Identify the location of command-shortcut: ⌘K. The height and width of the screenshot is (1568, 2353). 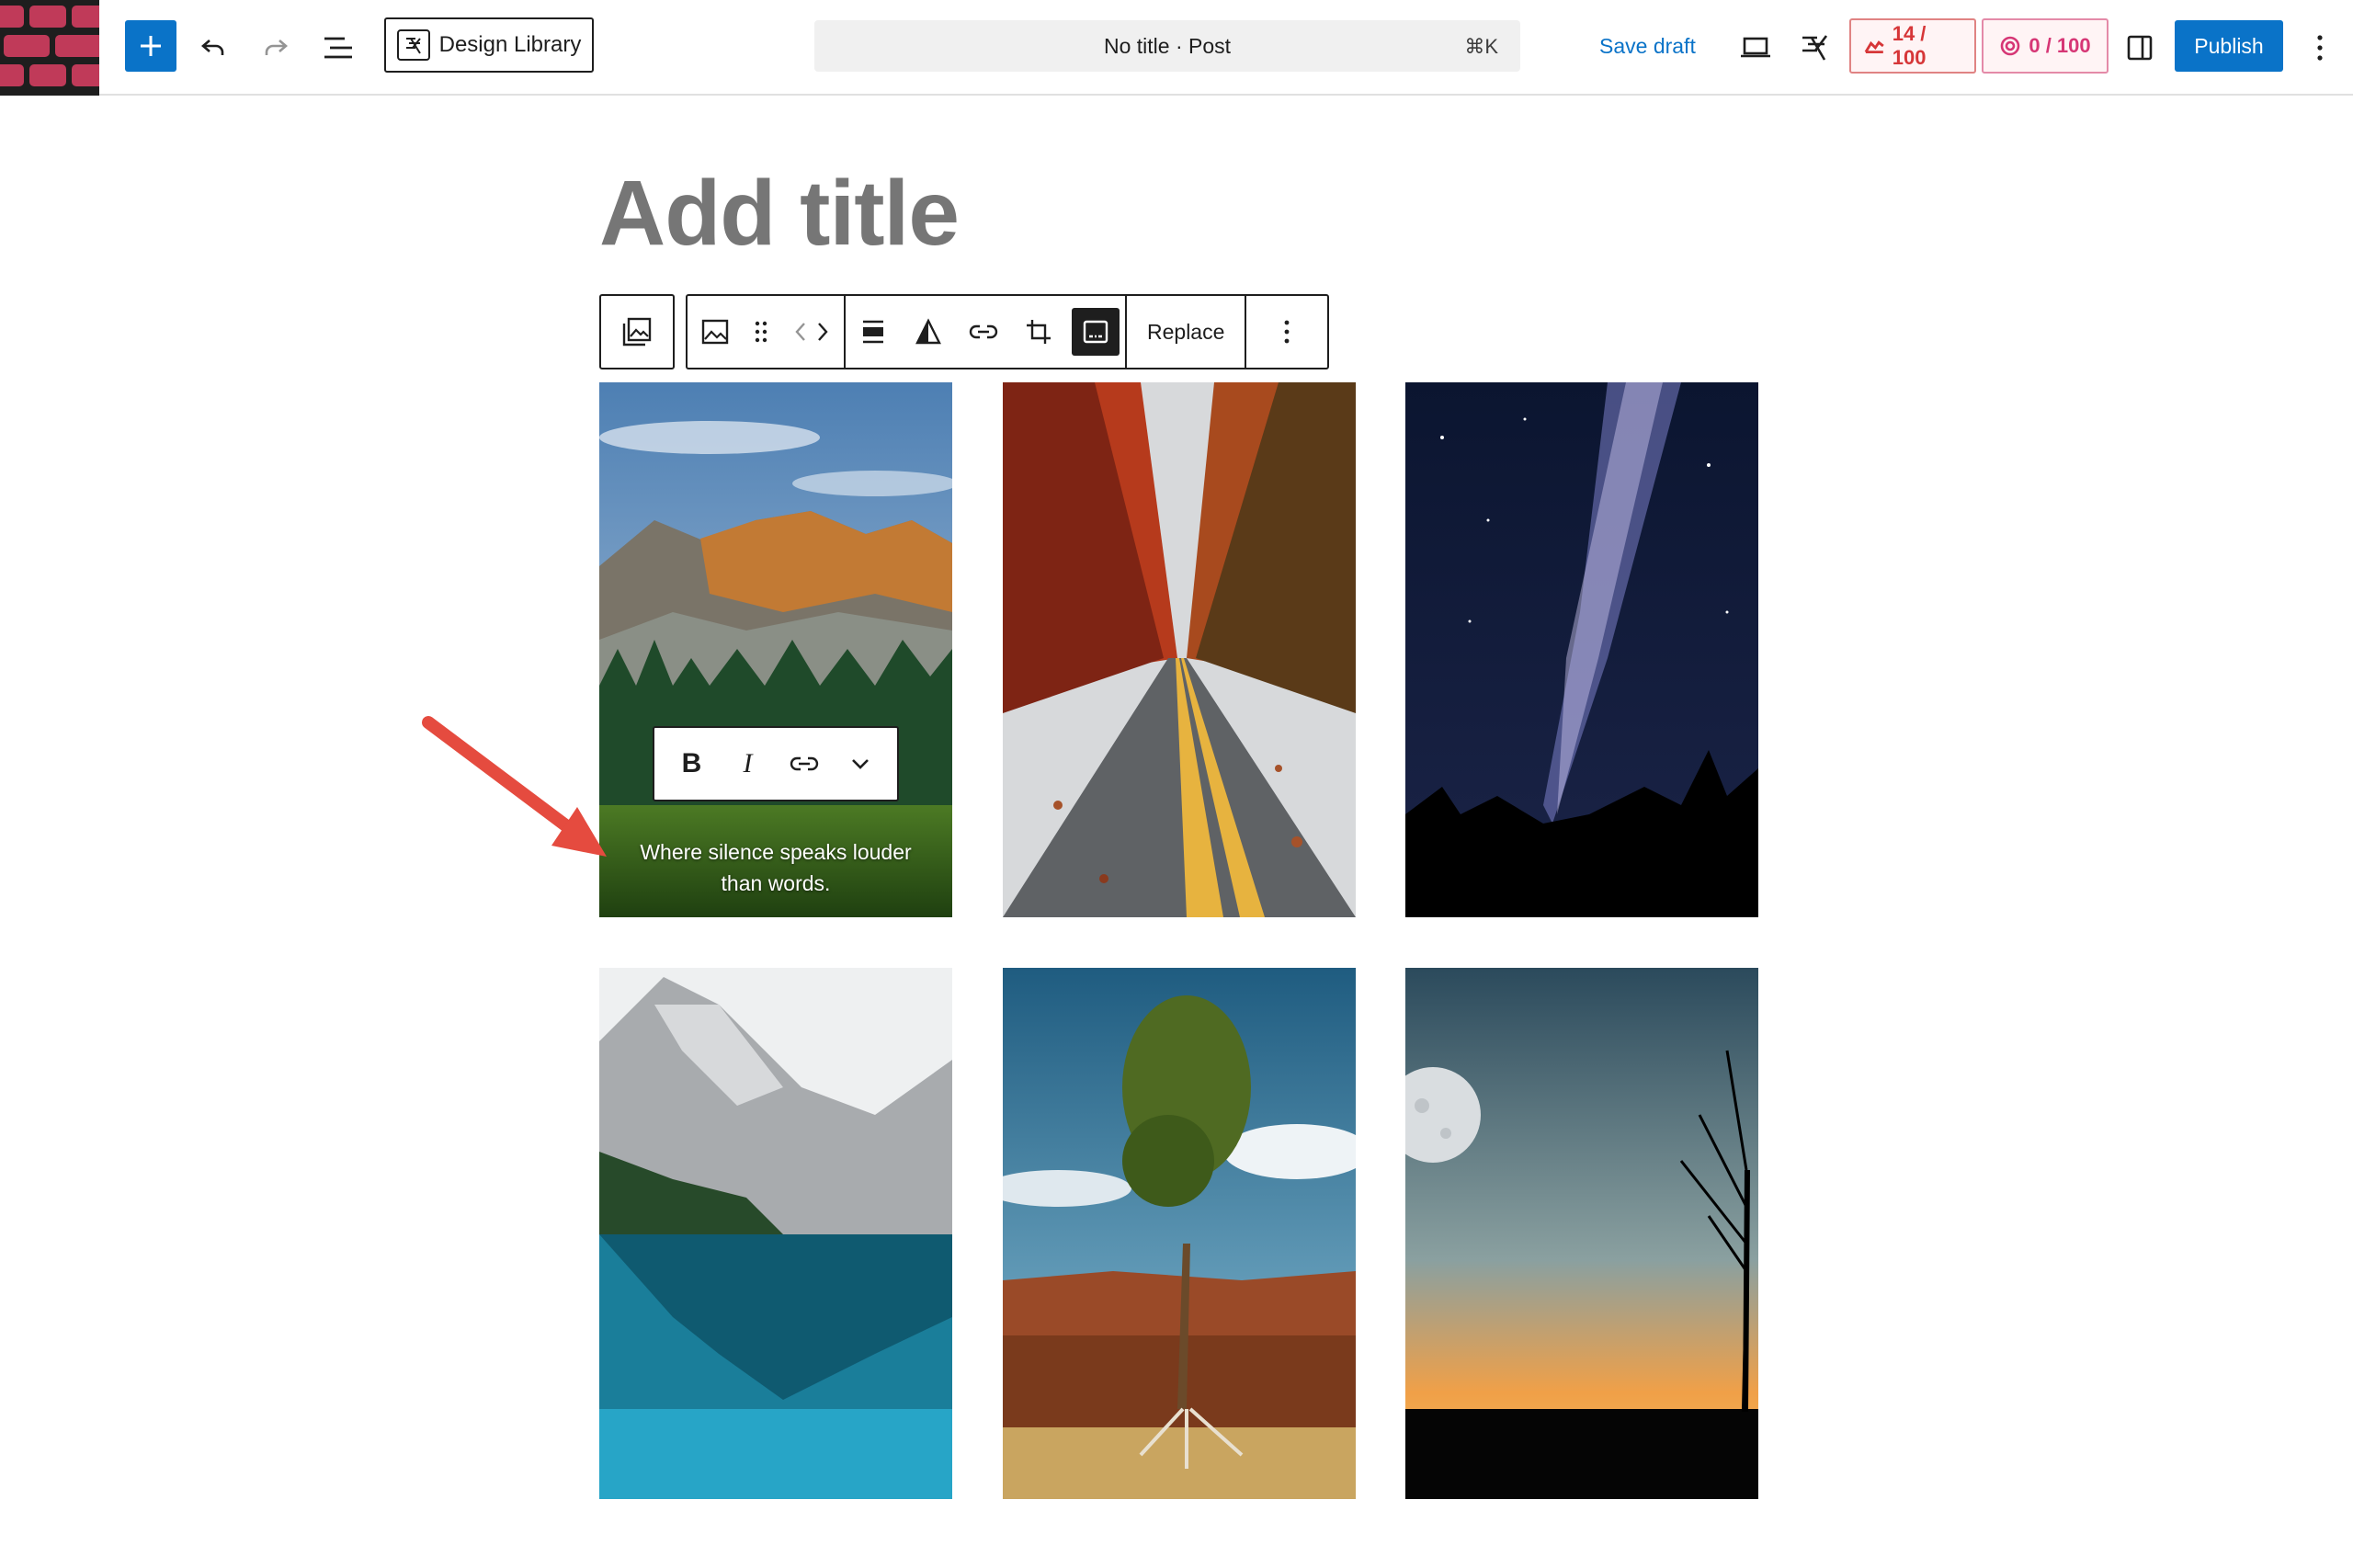
(1481, 46).